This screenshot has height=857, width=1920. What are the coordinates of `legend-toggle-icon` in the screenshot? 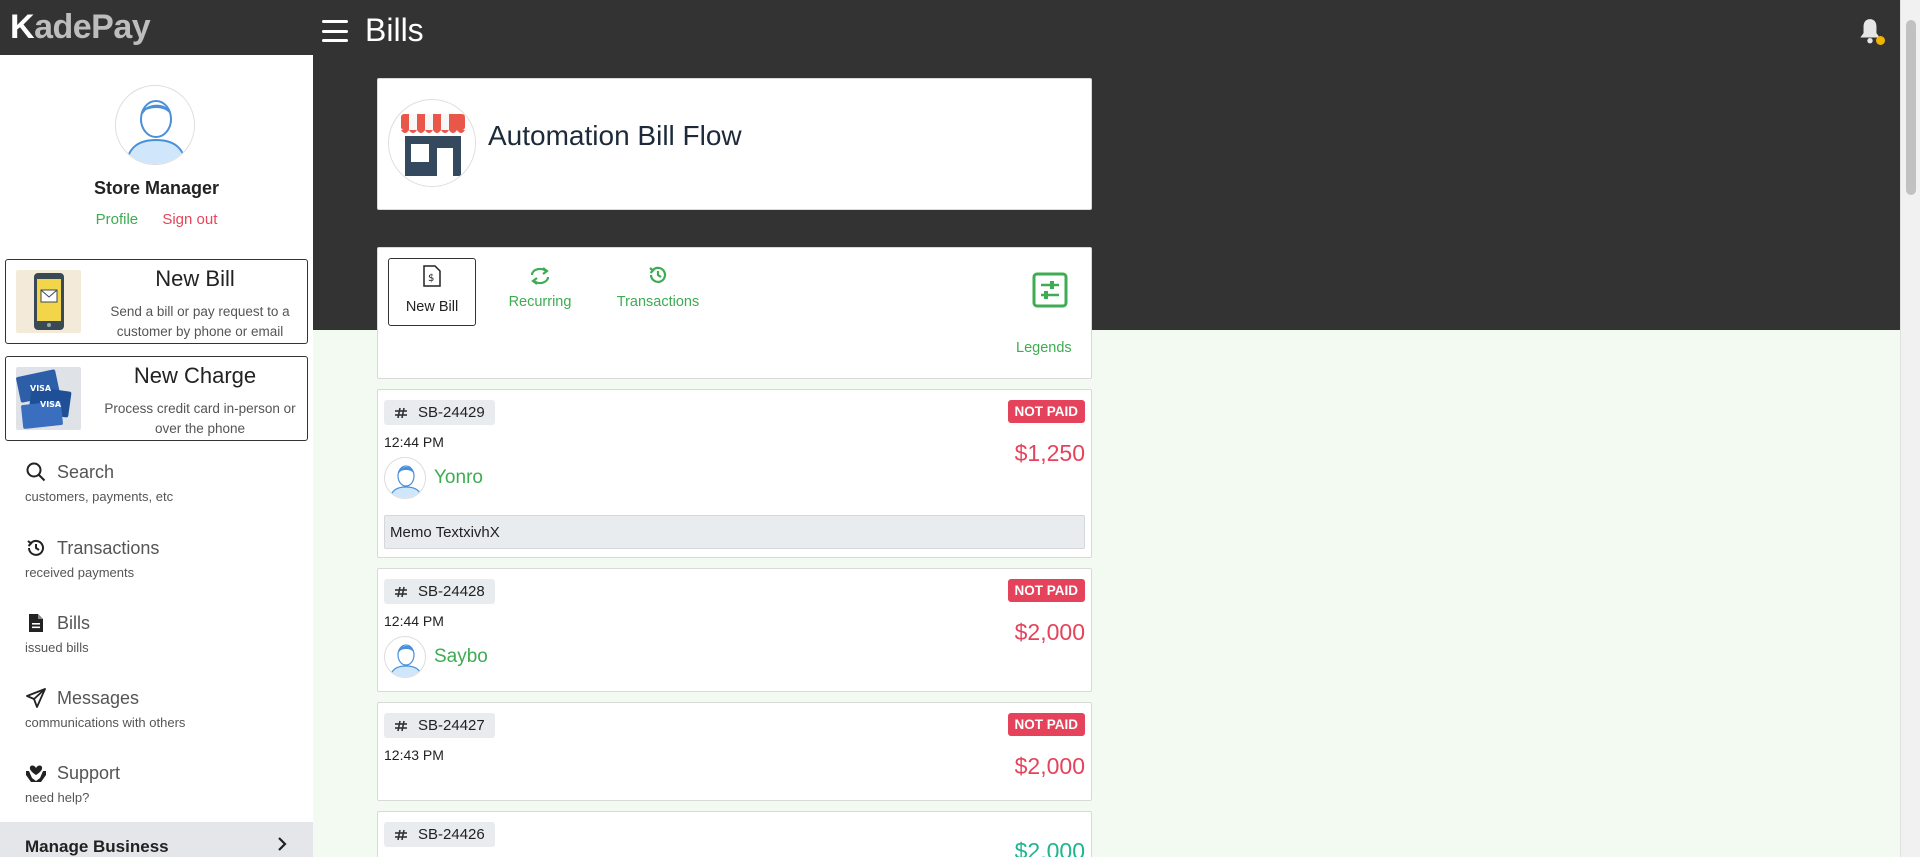 It's located at (1050, 290).